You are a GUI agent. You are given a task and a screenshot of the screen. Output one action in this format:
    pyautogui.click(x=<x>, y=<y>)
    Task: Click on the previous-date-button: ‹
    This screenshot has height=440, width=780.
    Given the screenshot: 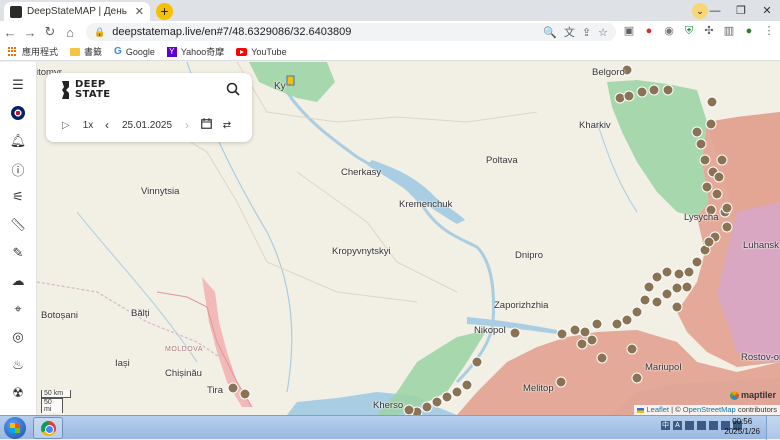 What is the action you would take?
    pyautogui.click(x=107, y=125)
    